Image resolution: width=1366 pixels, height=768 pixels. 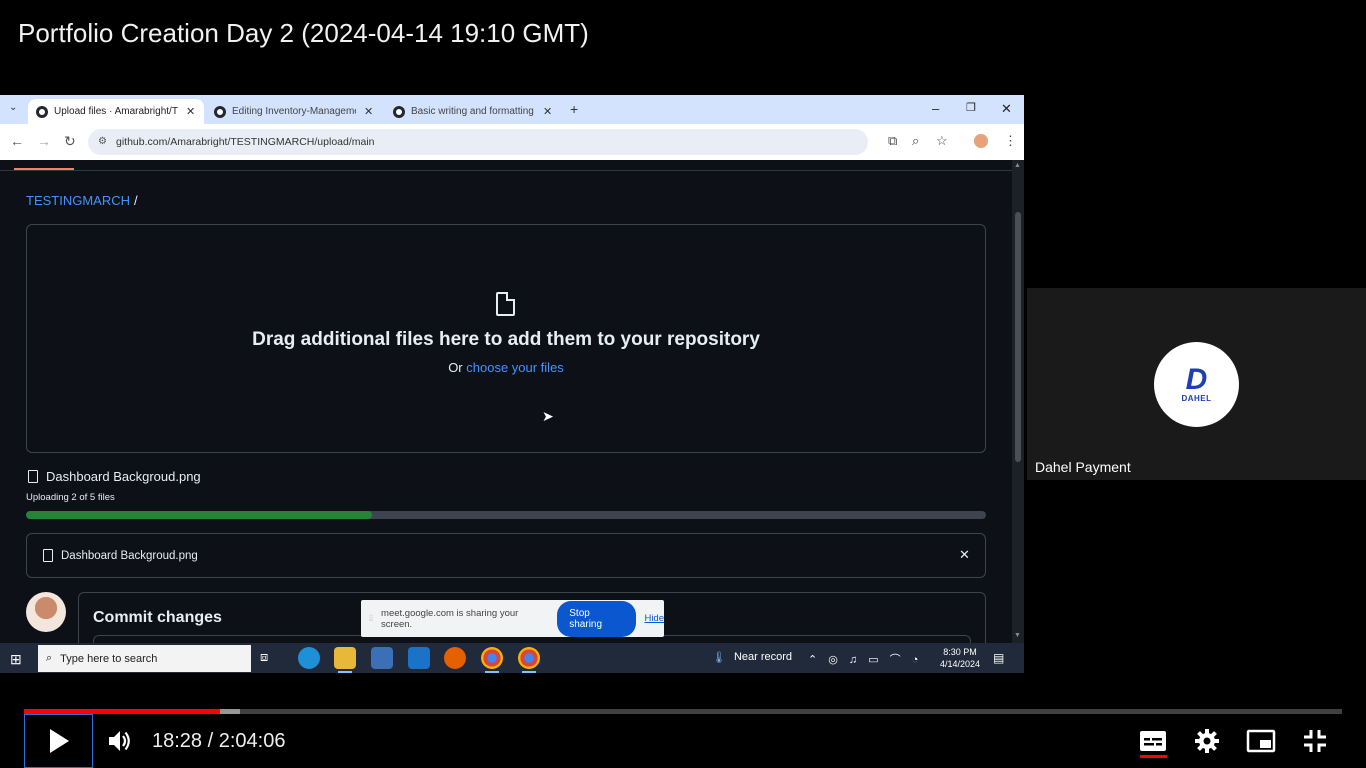 I want to click on windows-start-icon: ⊞, so click(x=16, y=659).